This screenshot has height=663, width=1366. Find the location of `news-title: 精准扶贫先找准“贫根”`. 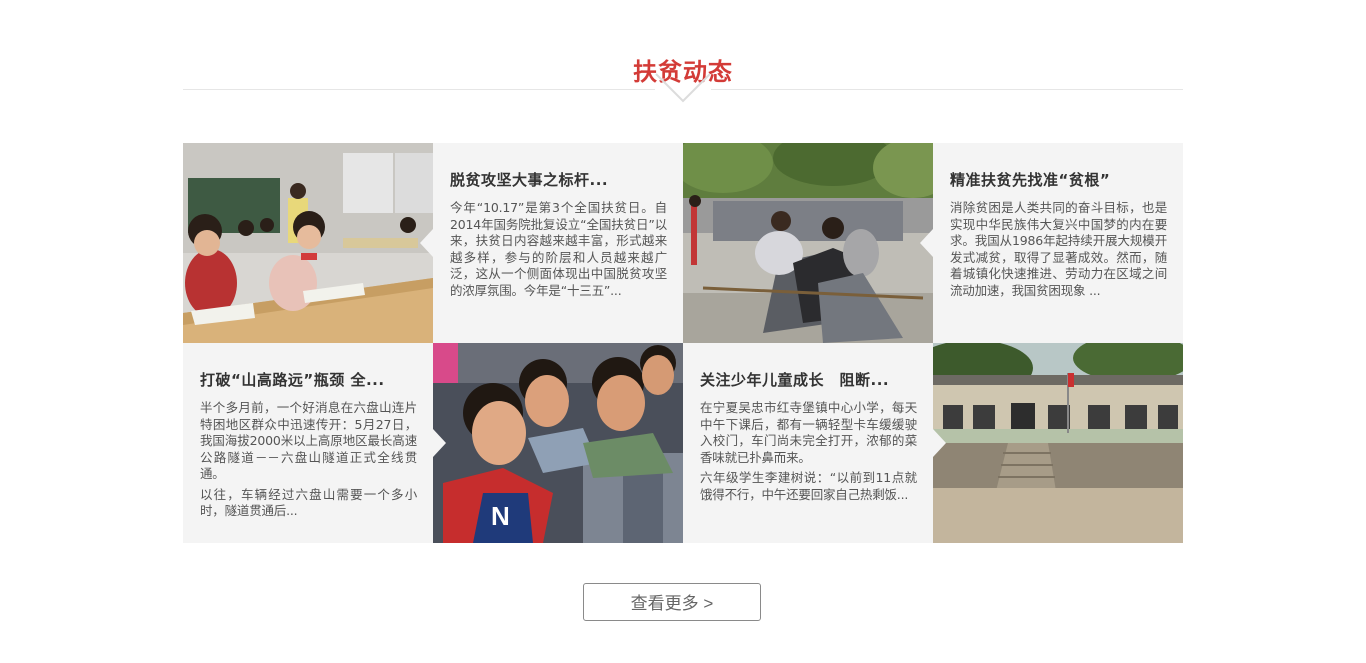

news-title: 精准扶贫先找准“贫根” is located at coordinates (1058, 179).